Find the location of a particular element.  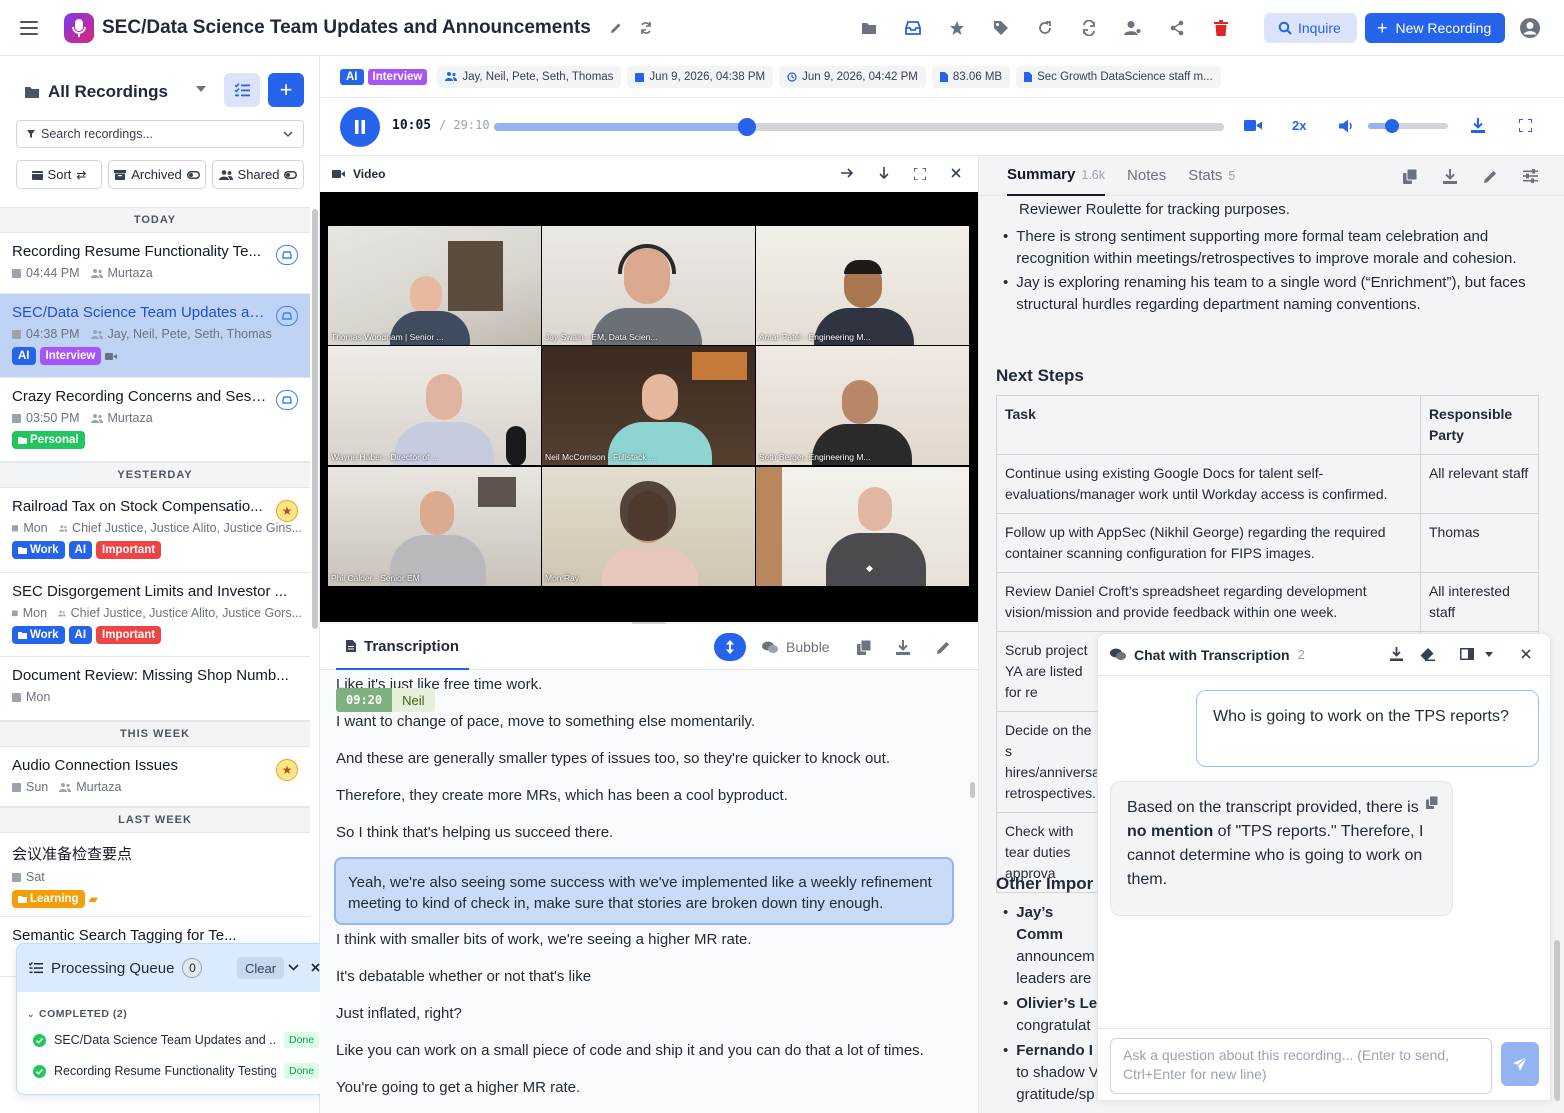

shared-toggle: Shared is located at coordinates (258, 174).